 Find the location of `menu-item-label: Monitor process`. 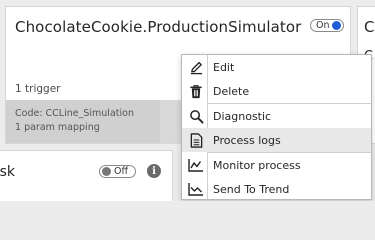

menu-item-label: Monitor process is located at coordinates (257, 165).